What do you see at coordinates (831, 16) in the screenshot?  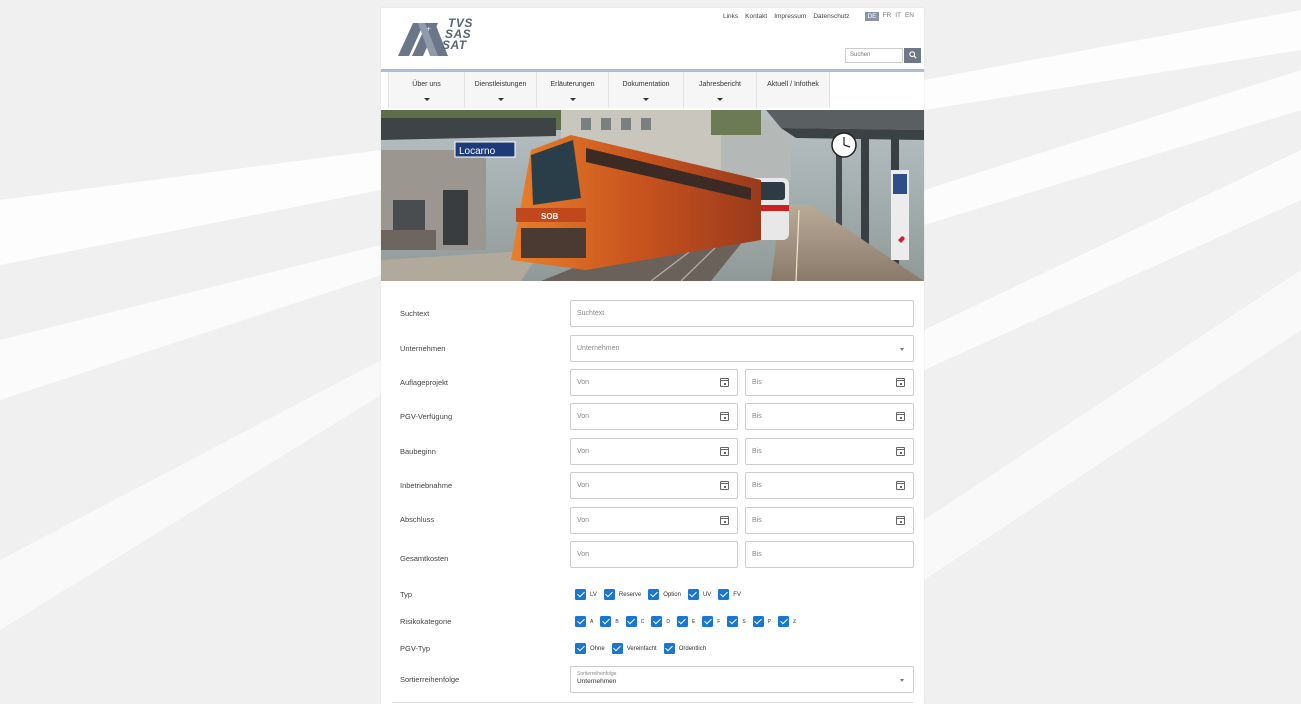 I see `top-link-datenschutz: Datenschutz` at bounding box center [831, 16].